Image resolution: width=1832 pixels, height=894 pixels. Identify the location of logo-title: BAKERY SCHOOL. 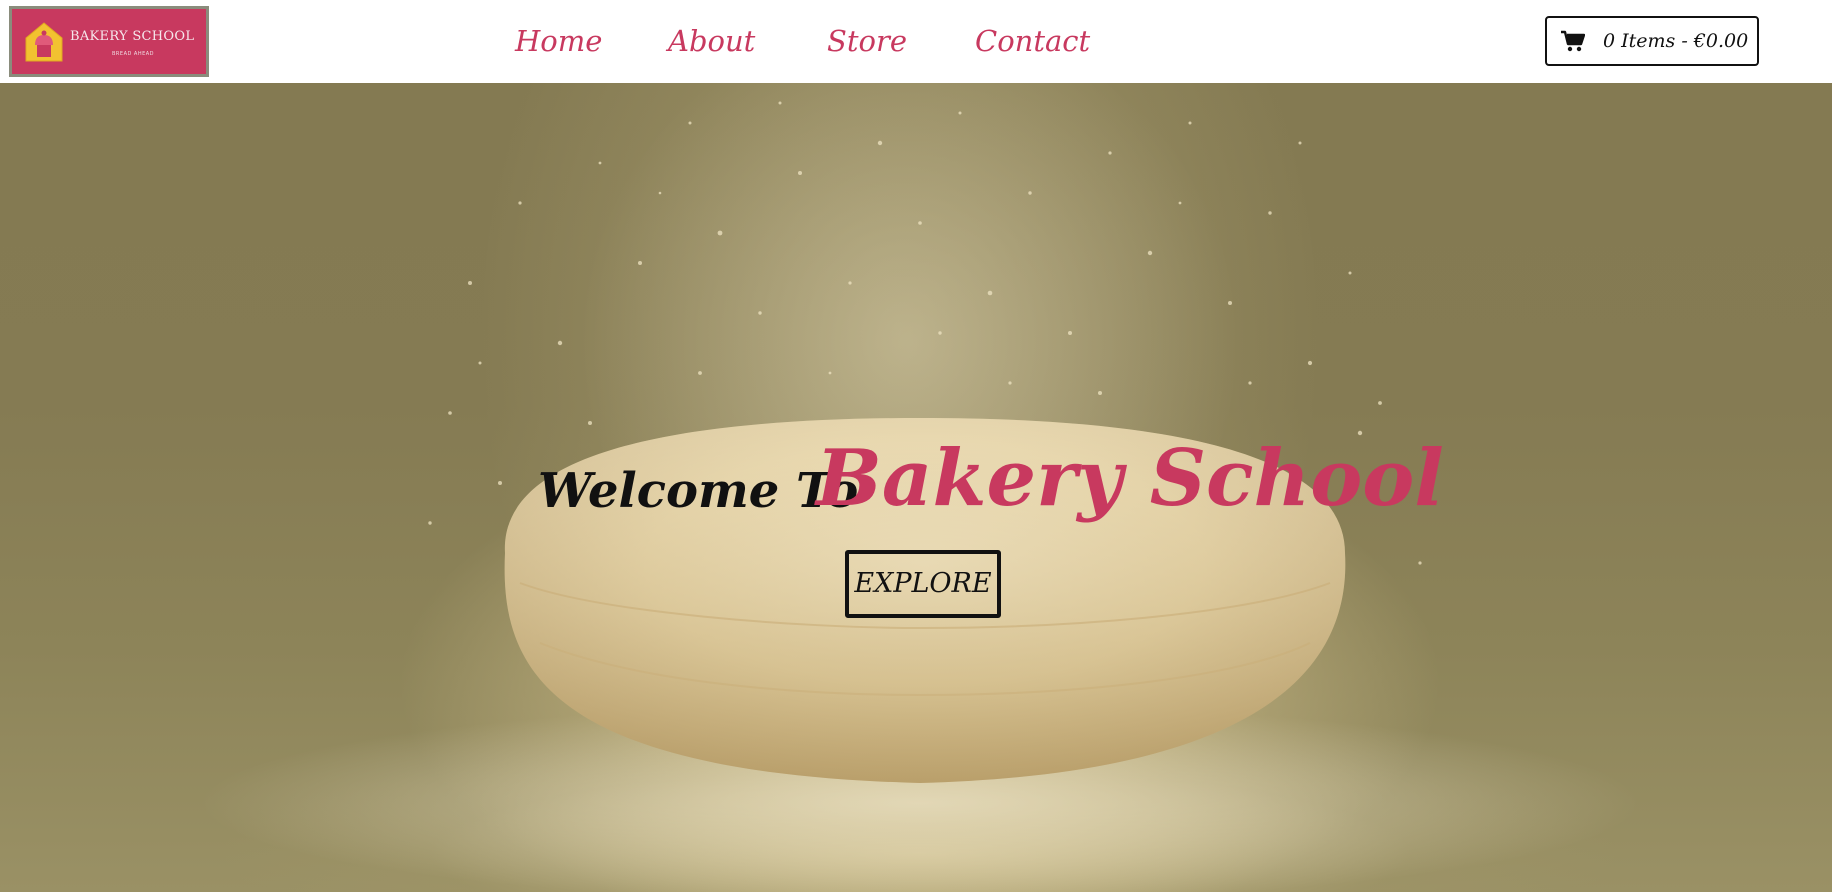
(132, 36).